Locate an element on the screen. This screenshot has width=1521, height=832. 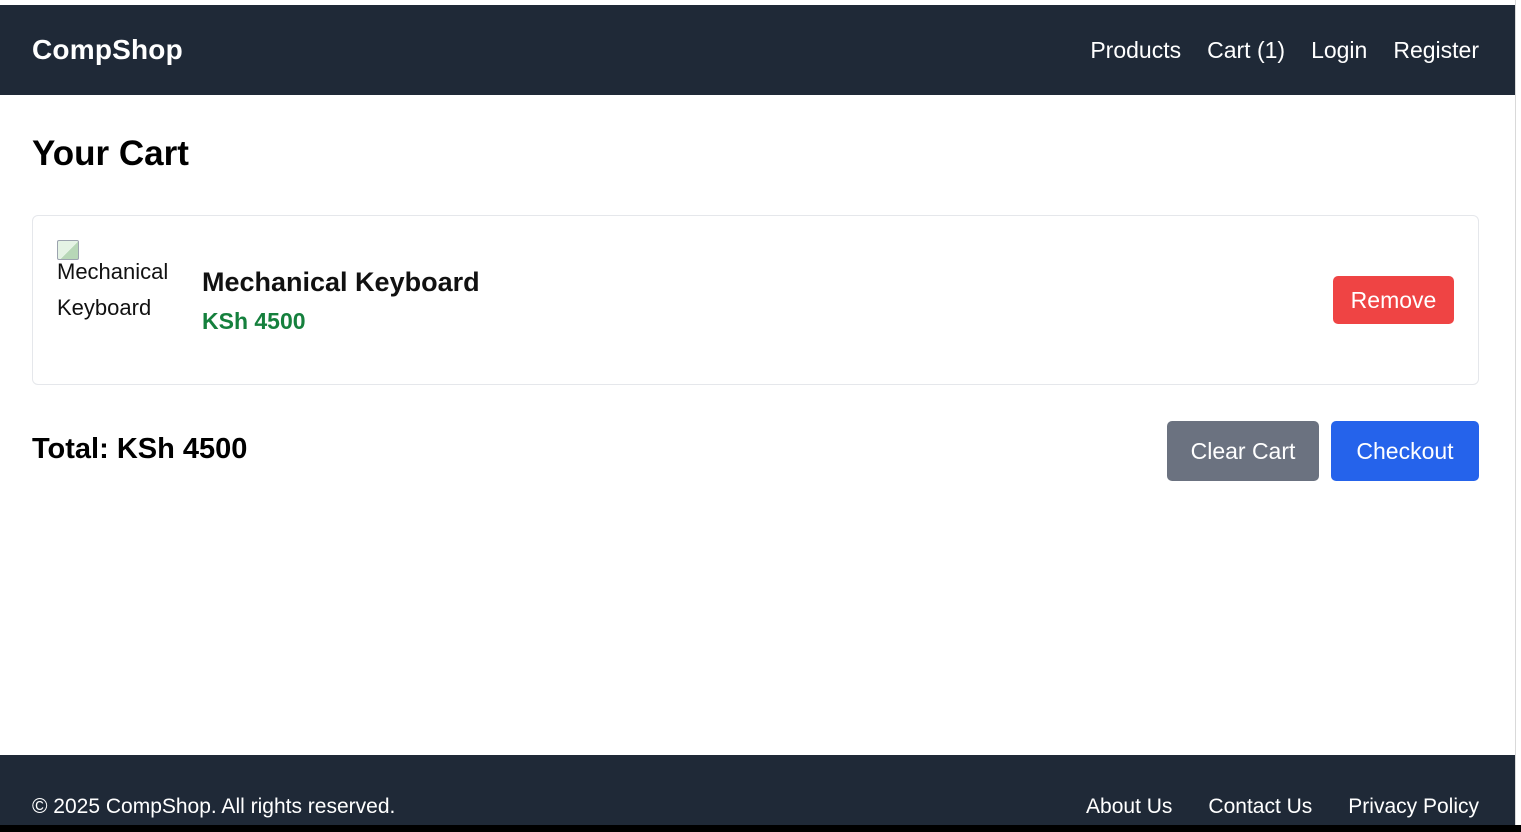
editor-status-bar is located at coordinates (760, 828).